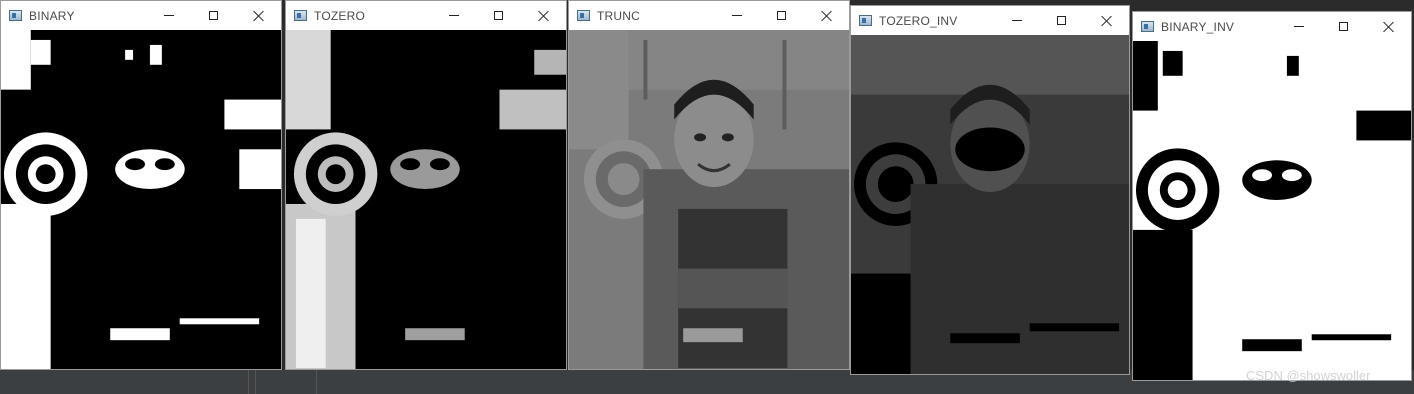 This screenshot has width=1414, height=394. I want to click on window-title: BINARY_INV, so click(1198, 26).